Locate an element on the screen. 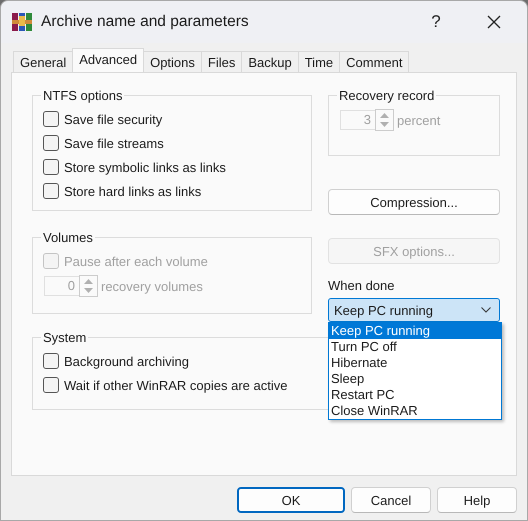 The width and height of the screenshot is (528, 521). checkbox-label: Wait if other WinRAR copies are active is located at coordinates (176, 385).